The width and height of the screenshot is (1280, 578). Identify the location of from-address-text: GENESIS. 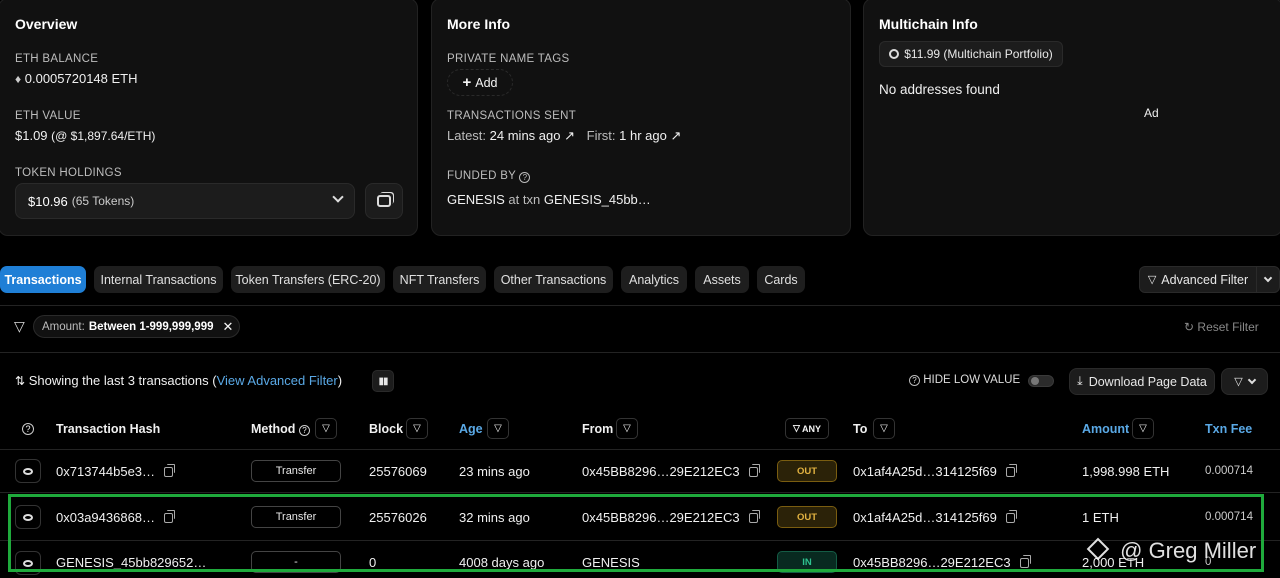
(611, 562).